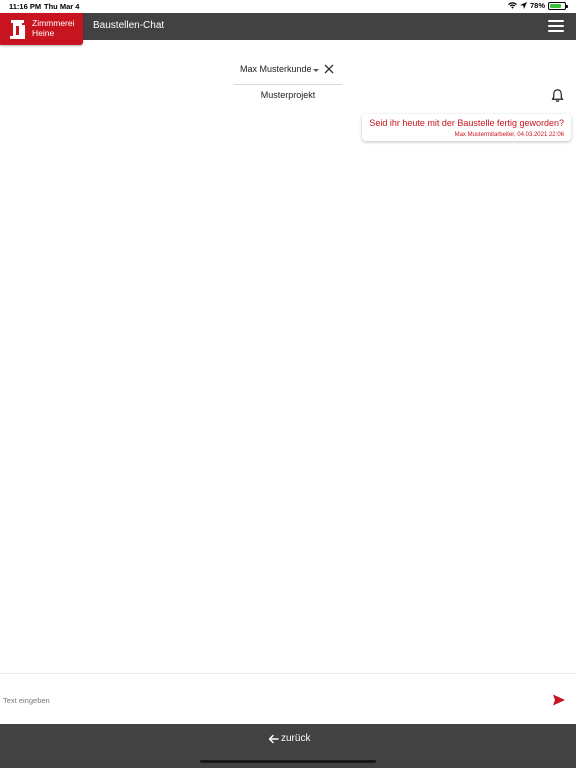  I want to click on location-arrow-icon, so click(523, 5).